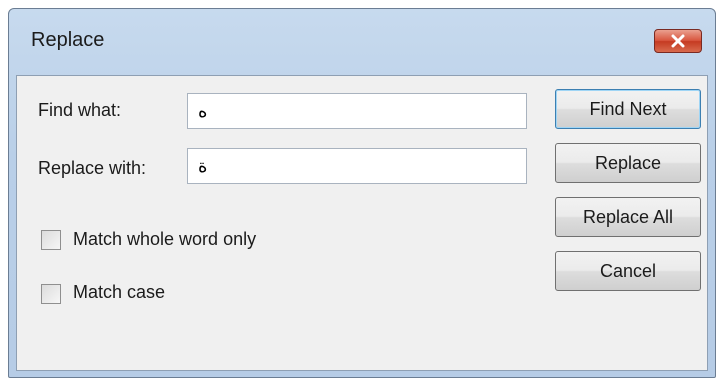 The image size is (726, 381). What do you see at coordinates (164, 239) in the screenshot?
I see `match-whole-word-label: Match whole word only` at bounding box center [164, 239].